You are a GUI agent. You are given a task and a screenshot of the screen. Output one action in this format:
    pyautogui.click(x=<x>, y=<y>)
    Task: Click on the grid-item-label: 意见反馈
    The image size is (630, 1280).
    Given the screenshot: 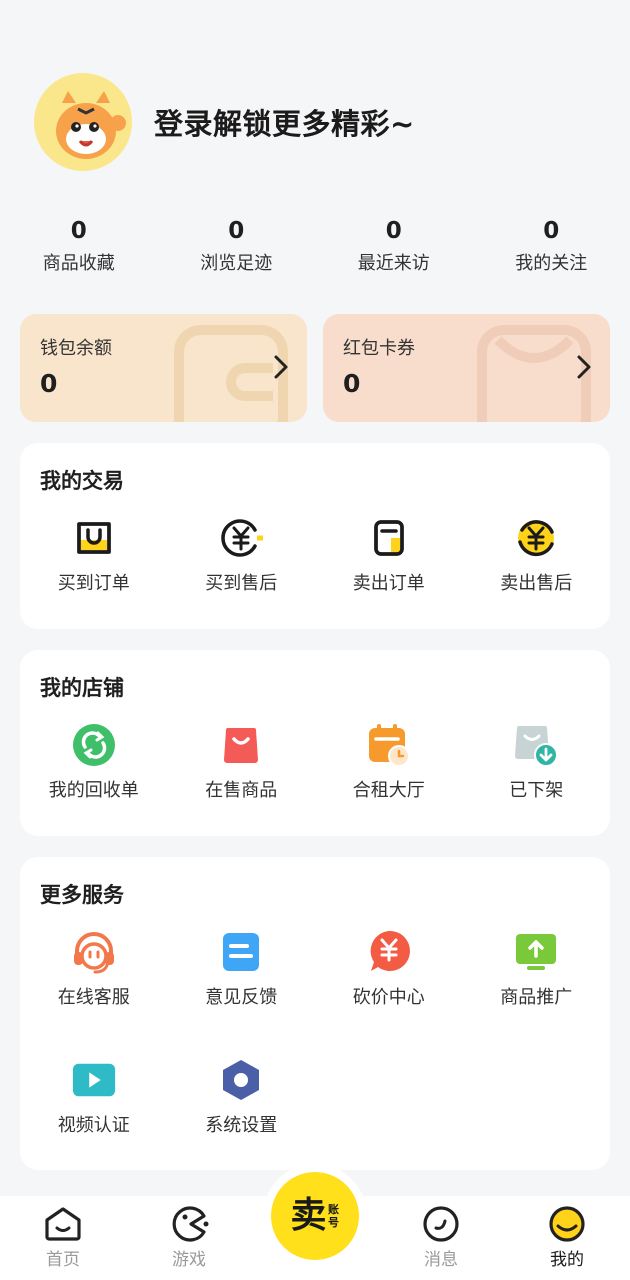 What is the action you would take?
    pyautogui.click(x=241, y=997)
    